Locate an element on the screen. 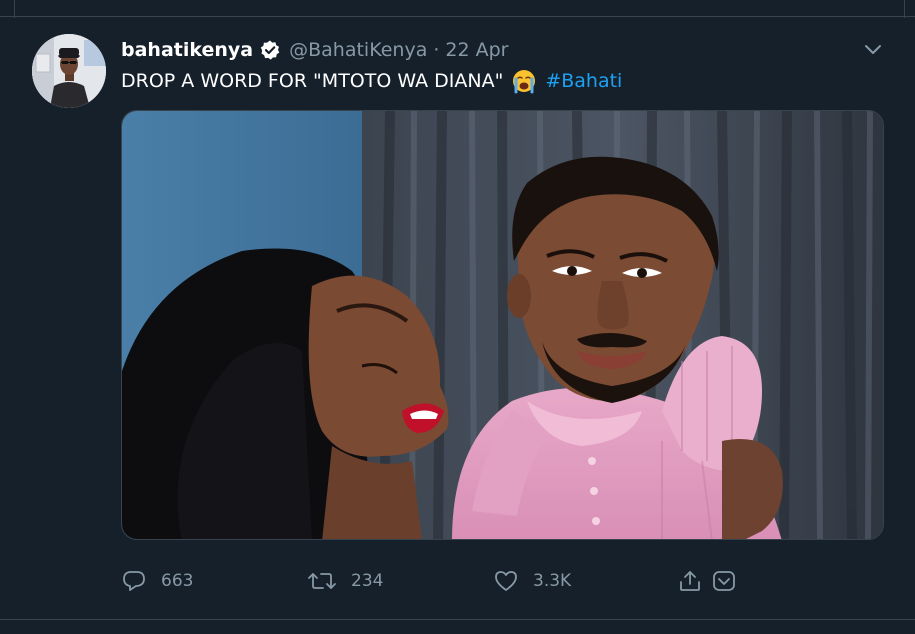 The width and height of the screenshot is (915, 634). share-icon is located at coordinates (690, 581).